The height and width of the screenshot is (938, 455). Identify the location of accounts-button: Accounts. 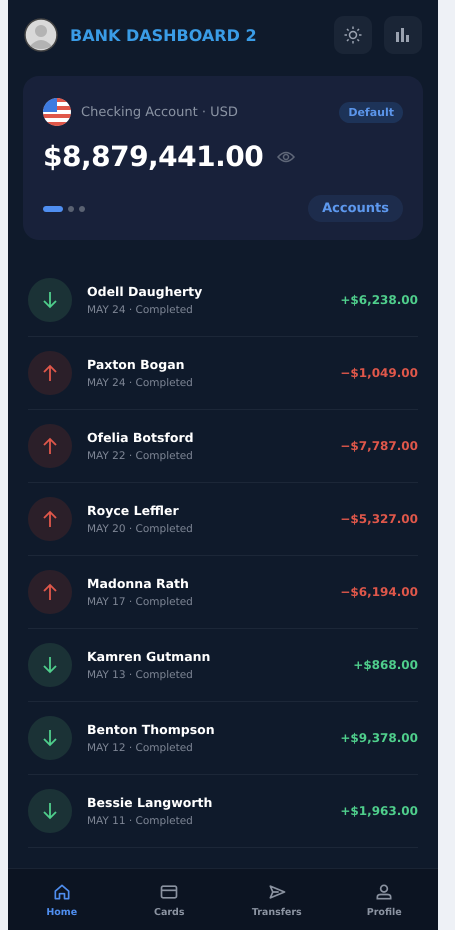
(355, 208).